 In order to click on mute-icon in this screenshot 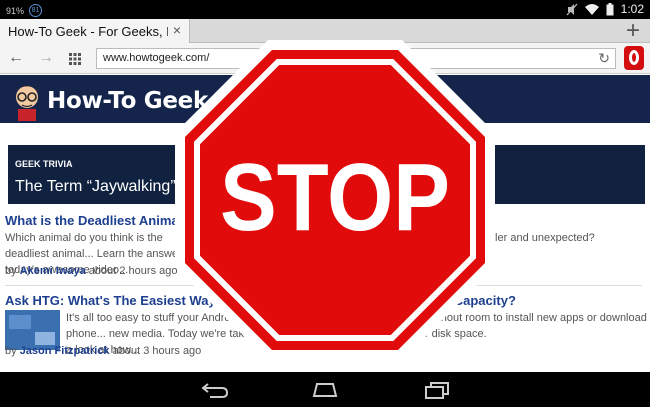, I will do `click(572, 9)`.